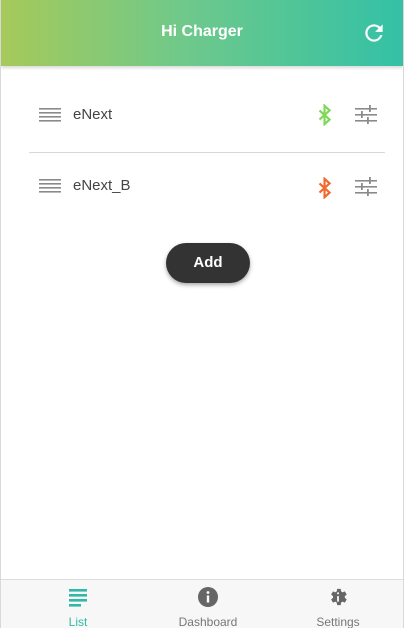 The width and height of the screenshot is (404, 628). I want to click on refresh-button, so click(374, 33).